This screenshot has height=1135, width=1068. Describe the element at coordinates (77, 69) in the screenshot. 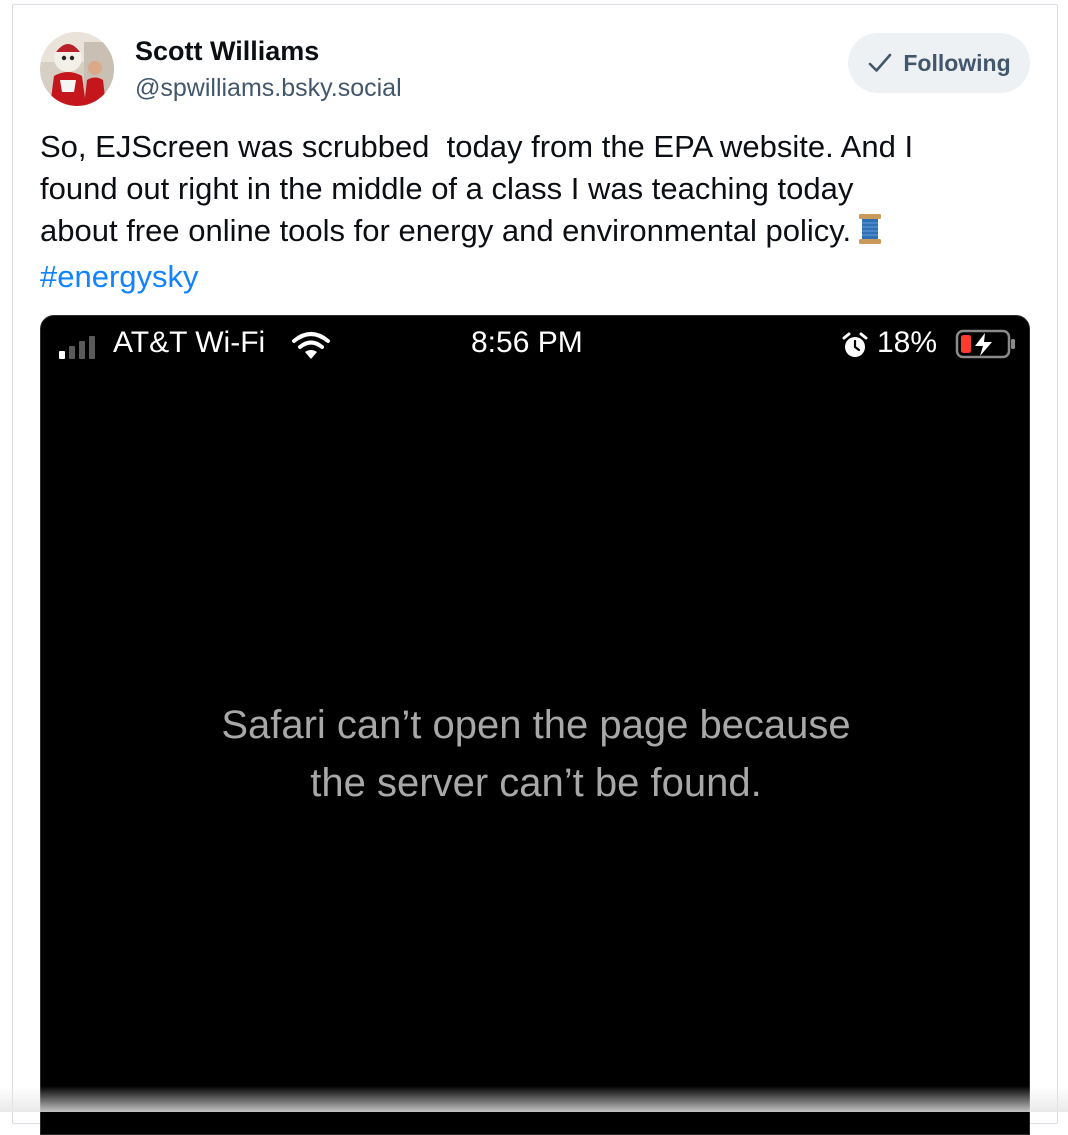

I see `avatar` at that location.